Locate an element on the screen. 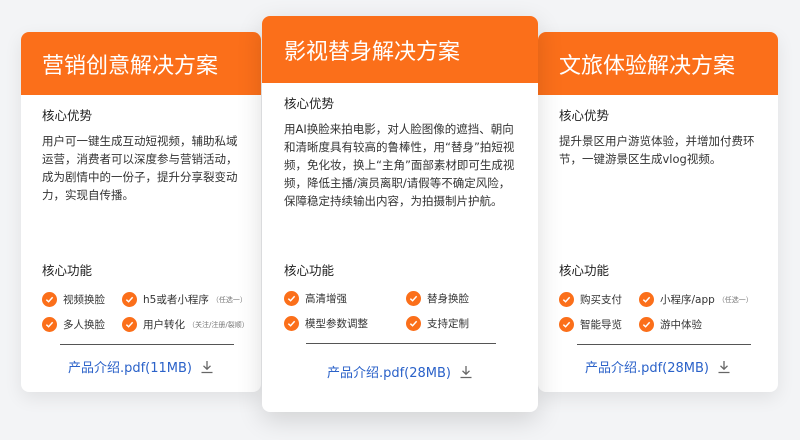 Image resolution: width=800 pixels, height=440 pixels. feature-item: 游中体验 is located at coordinates (698, 324).